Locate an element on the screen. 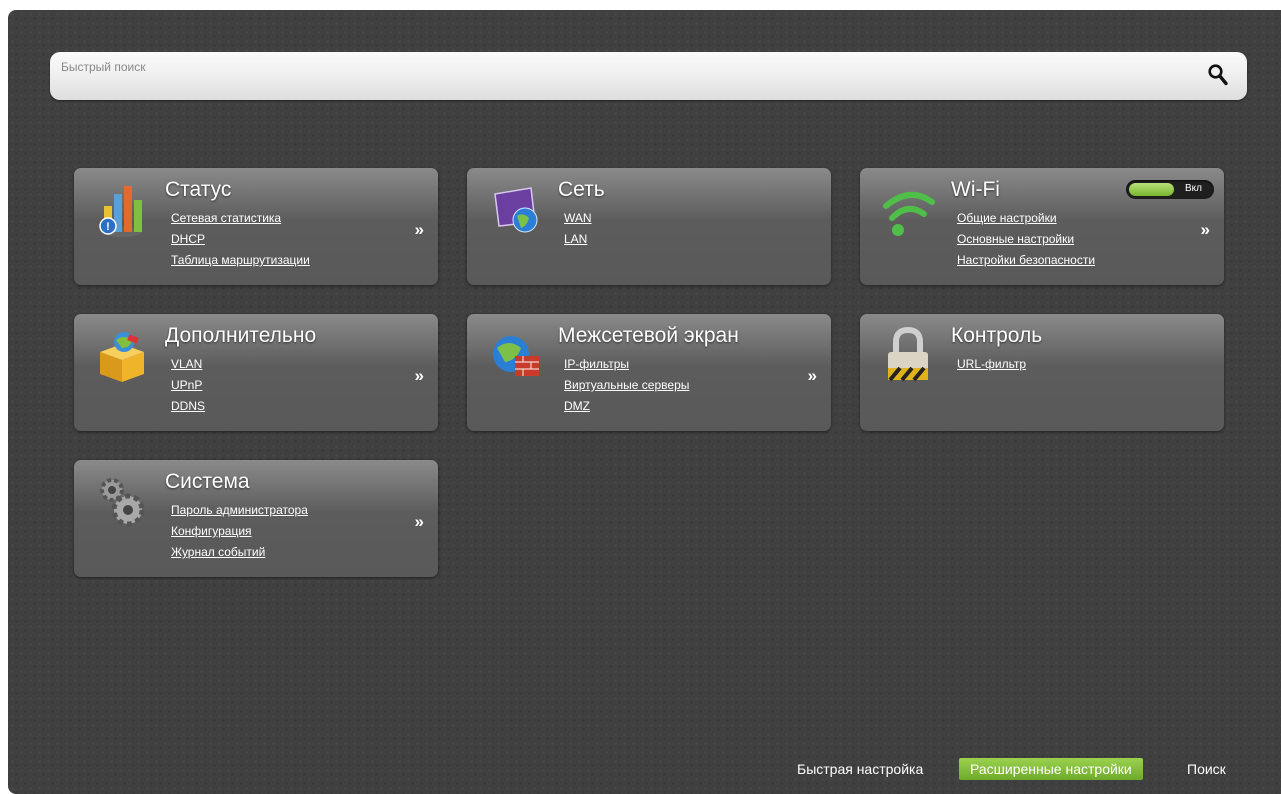 Image resolution: width=1281 pixels, height=794 pixels. search-icon is located at coordinates (1218, 75).